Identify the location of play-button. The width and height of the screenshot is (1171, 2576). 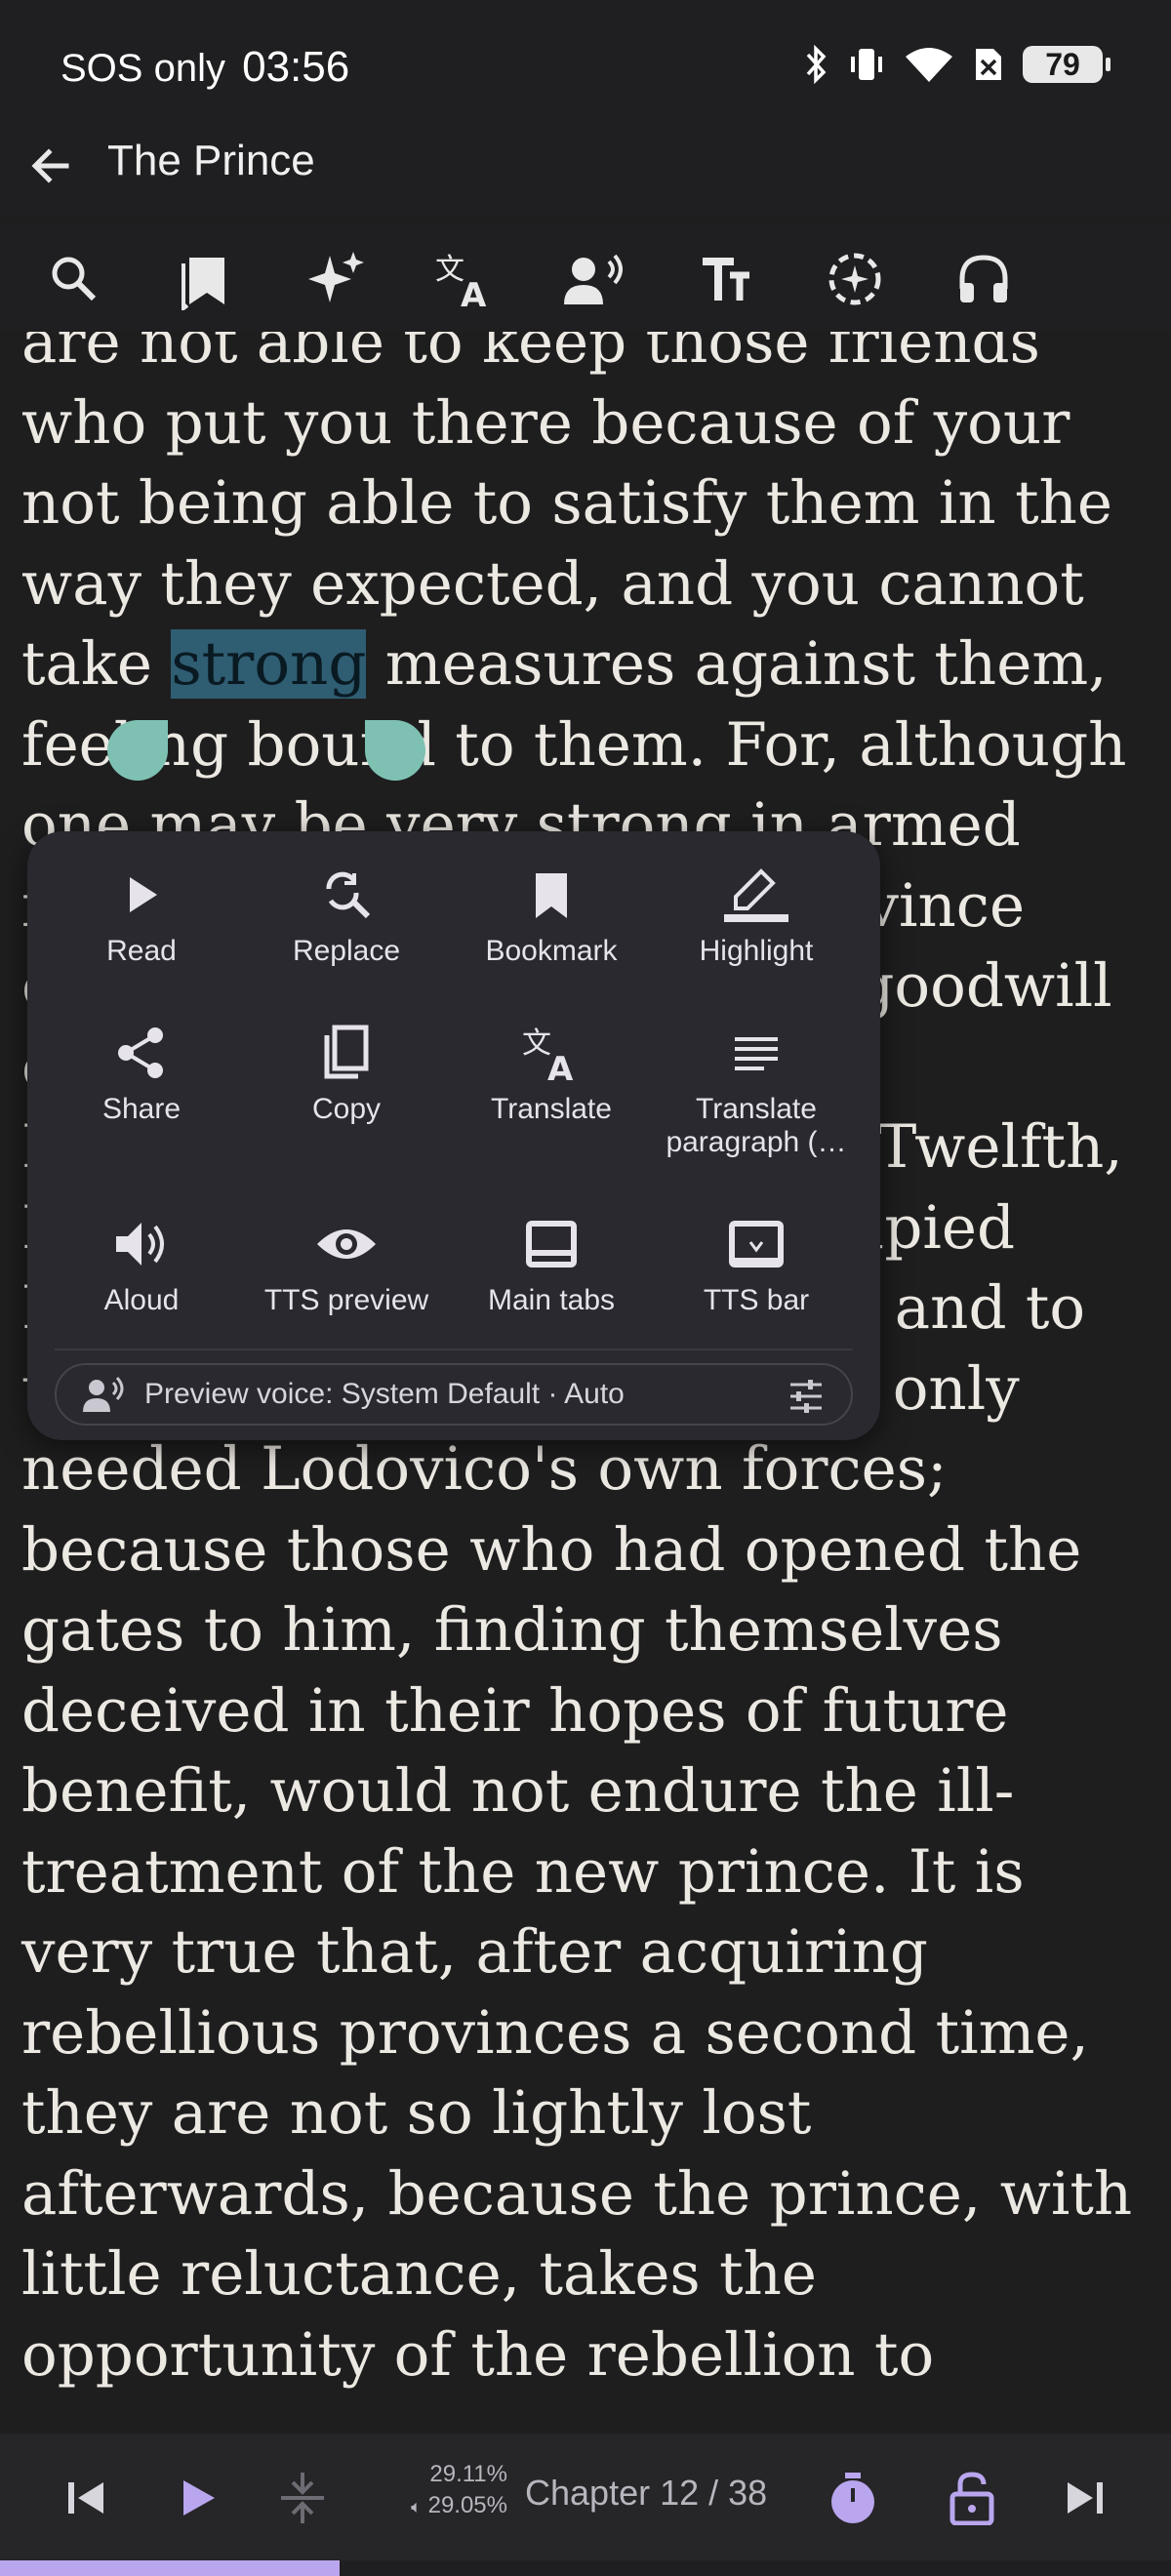
(197, 2498).